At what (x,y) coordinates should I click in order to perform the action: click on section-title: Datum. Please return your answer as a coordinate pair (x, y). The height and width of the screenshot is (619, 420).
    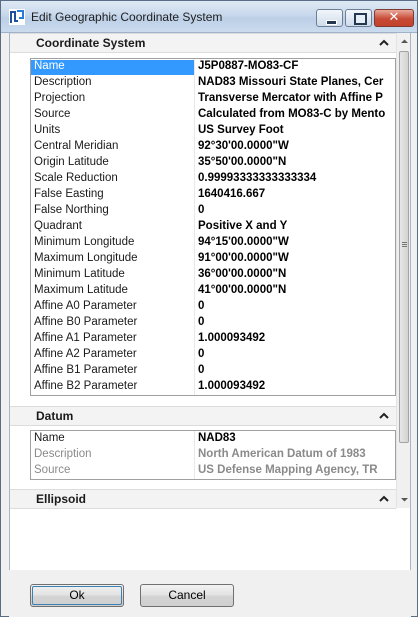
    Looking at the image, I should click on (55, 416).